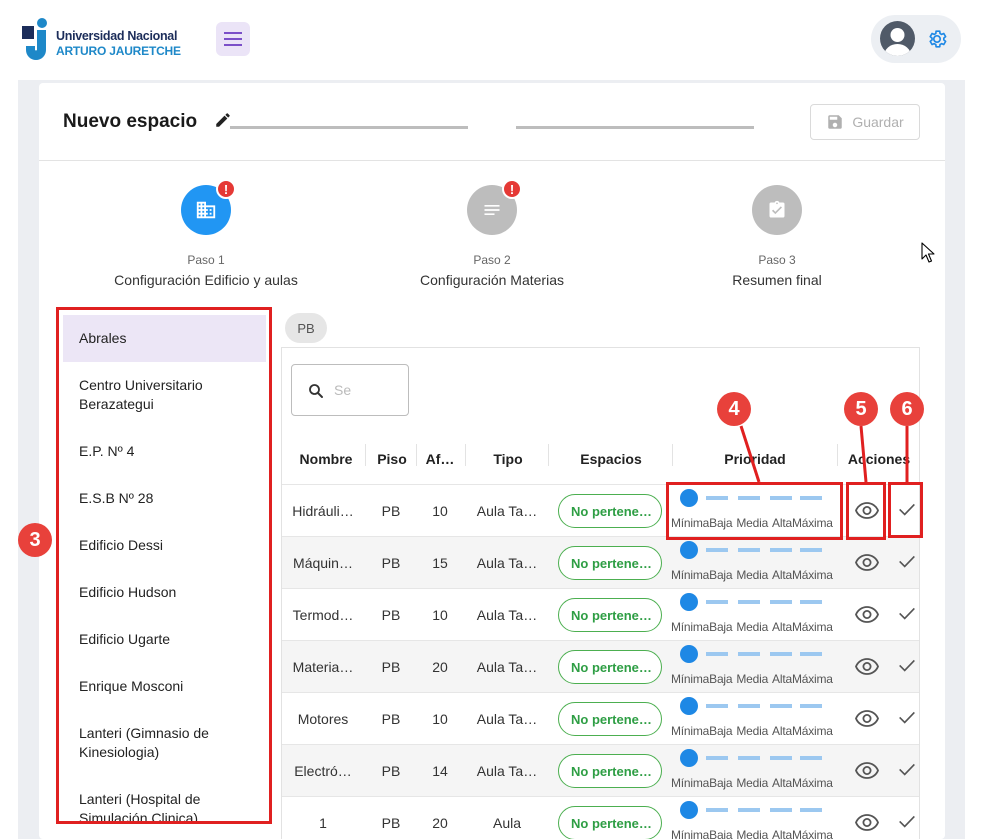  I want to click on mouse-cursor-icon, so click(928, 252).